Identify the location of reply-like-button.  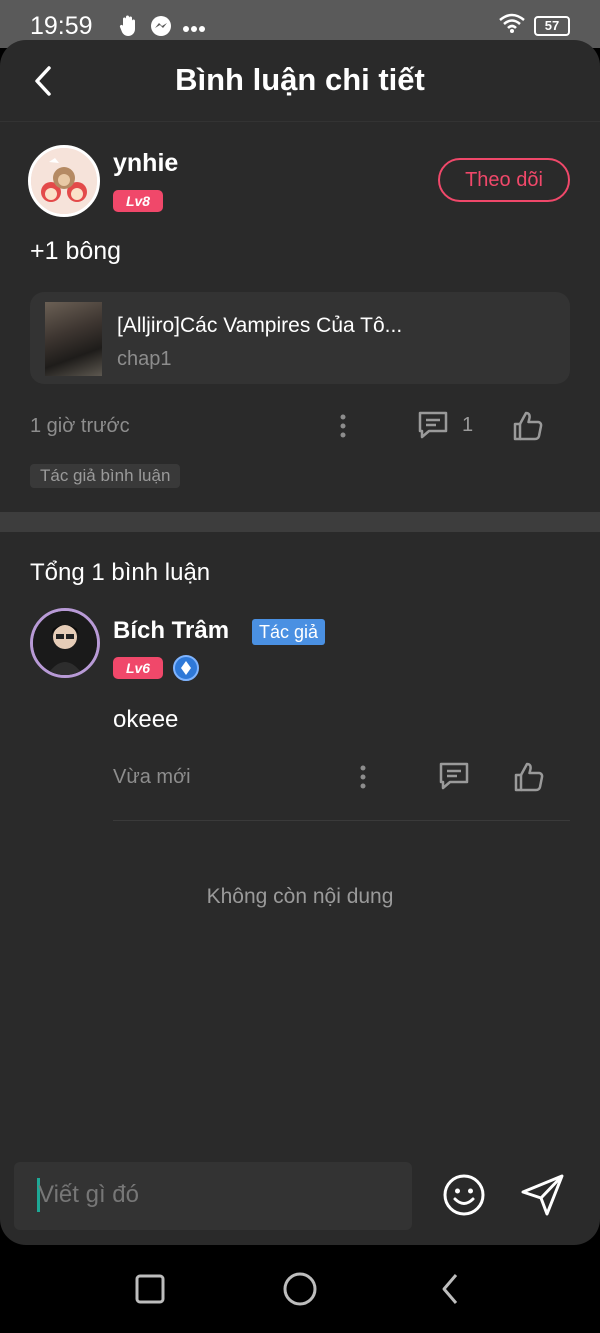
(529, 777).